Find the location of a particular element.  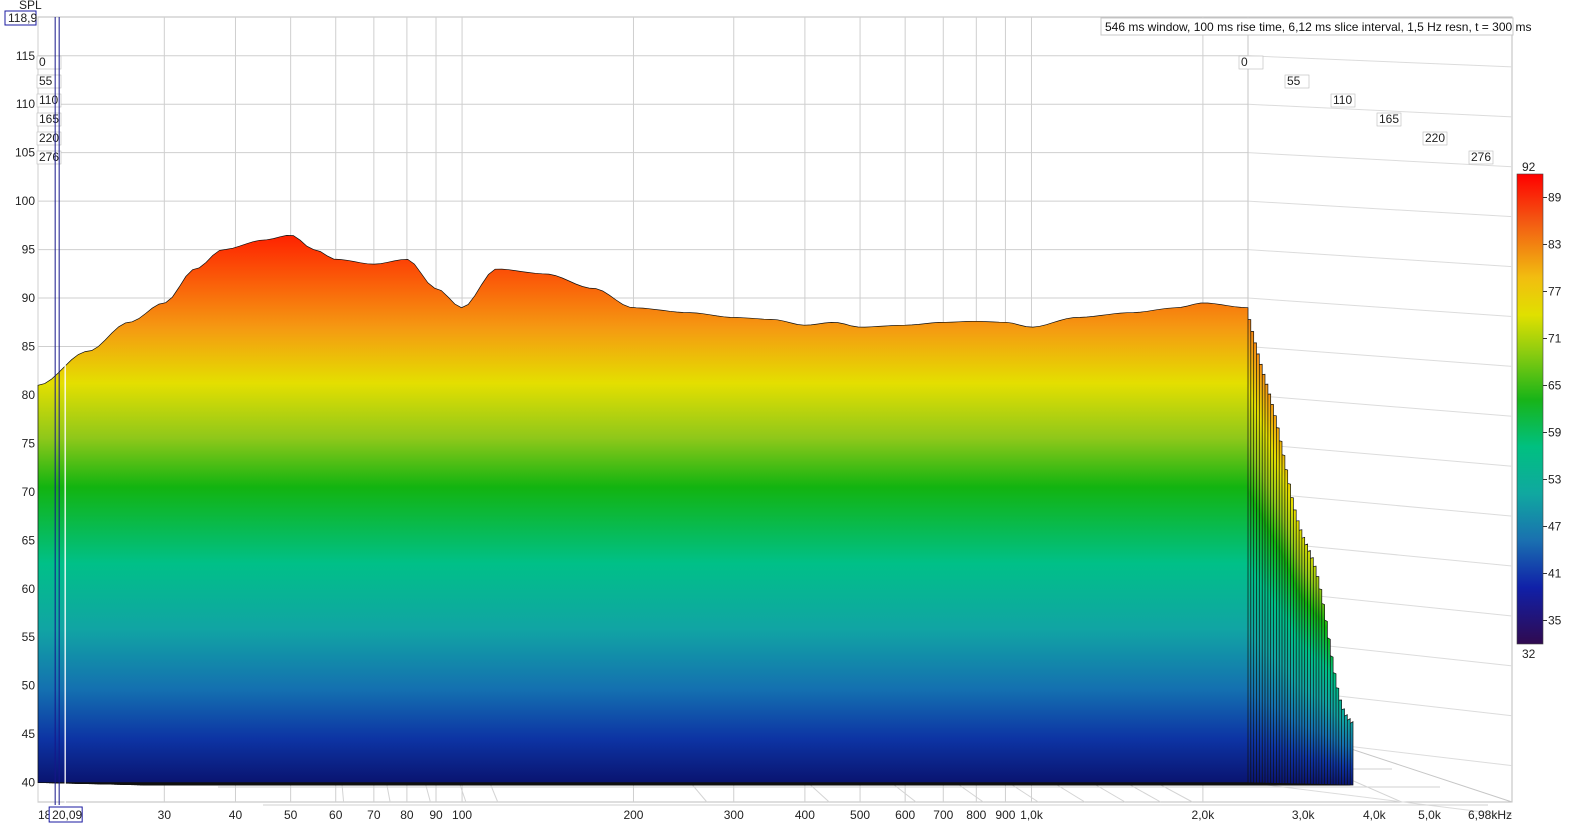

colorbar-min: 32 is located at coordinates (1529, 654).